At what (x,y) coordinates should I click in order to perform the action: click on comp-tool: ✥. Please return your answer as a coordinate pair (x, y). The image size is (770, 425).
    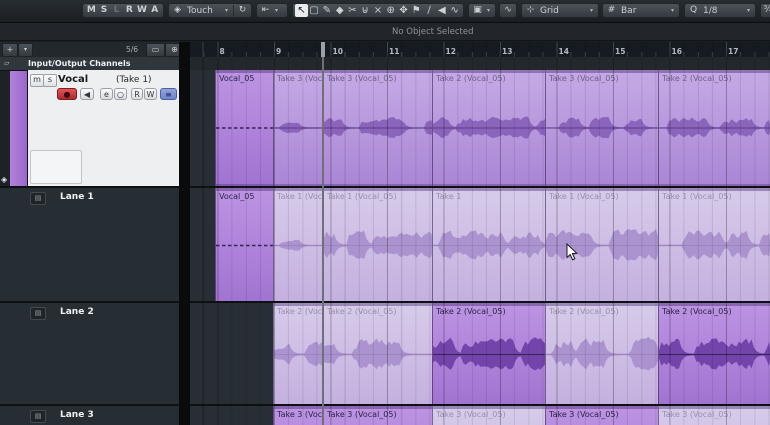
    Looking at the image, I should click on (403, 10).